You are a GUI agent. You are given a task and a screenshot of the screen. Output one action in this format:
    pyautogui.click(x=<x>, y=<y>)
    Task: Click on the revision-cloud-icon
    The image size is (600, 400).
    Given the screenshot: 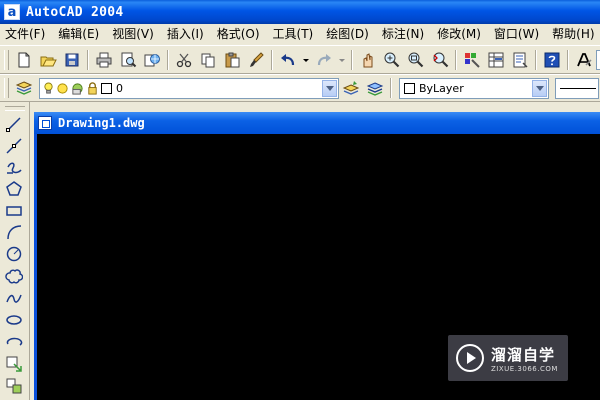 What is the action you would take?
    pyautogui.click(x=14, y=276)
    